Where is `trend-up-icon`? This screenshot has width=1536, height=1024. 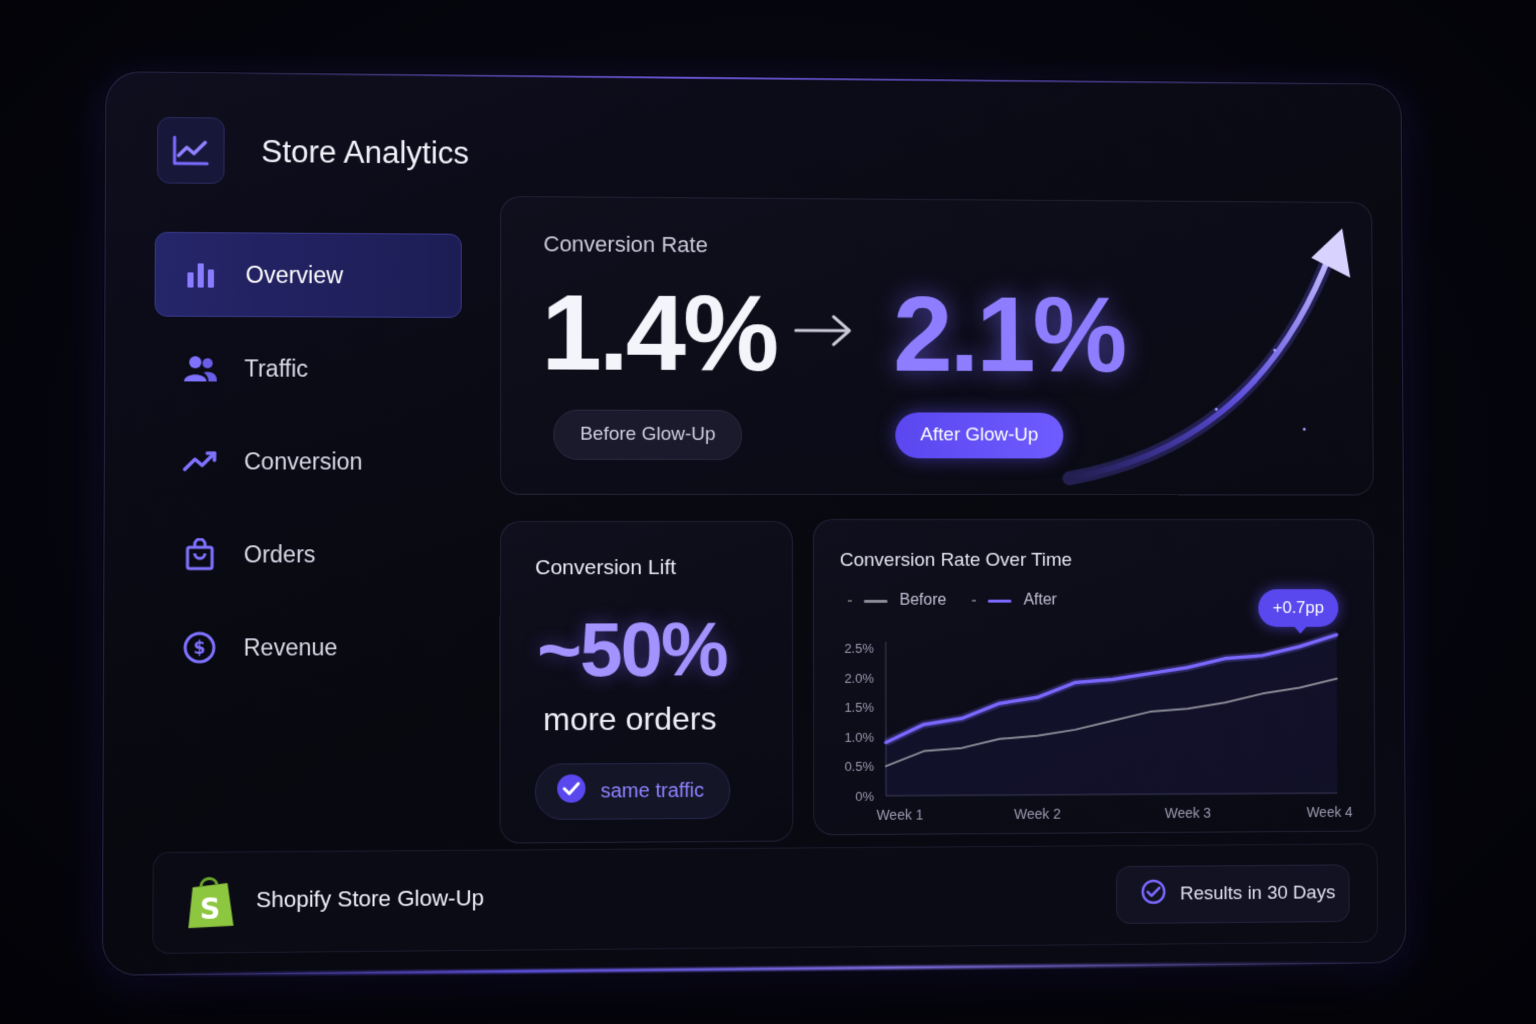 trend-up-icon is located at coordinates (200, 461).